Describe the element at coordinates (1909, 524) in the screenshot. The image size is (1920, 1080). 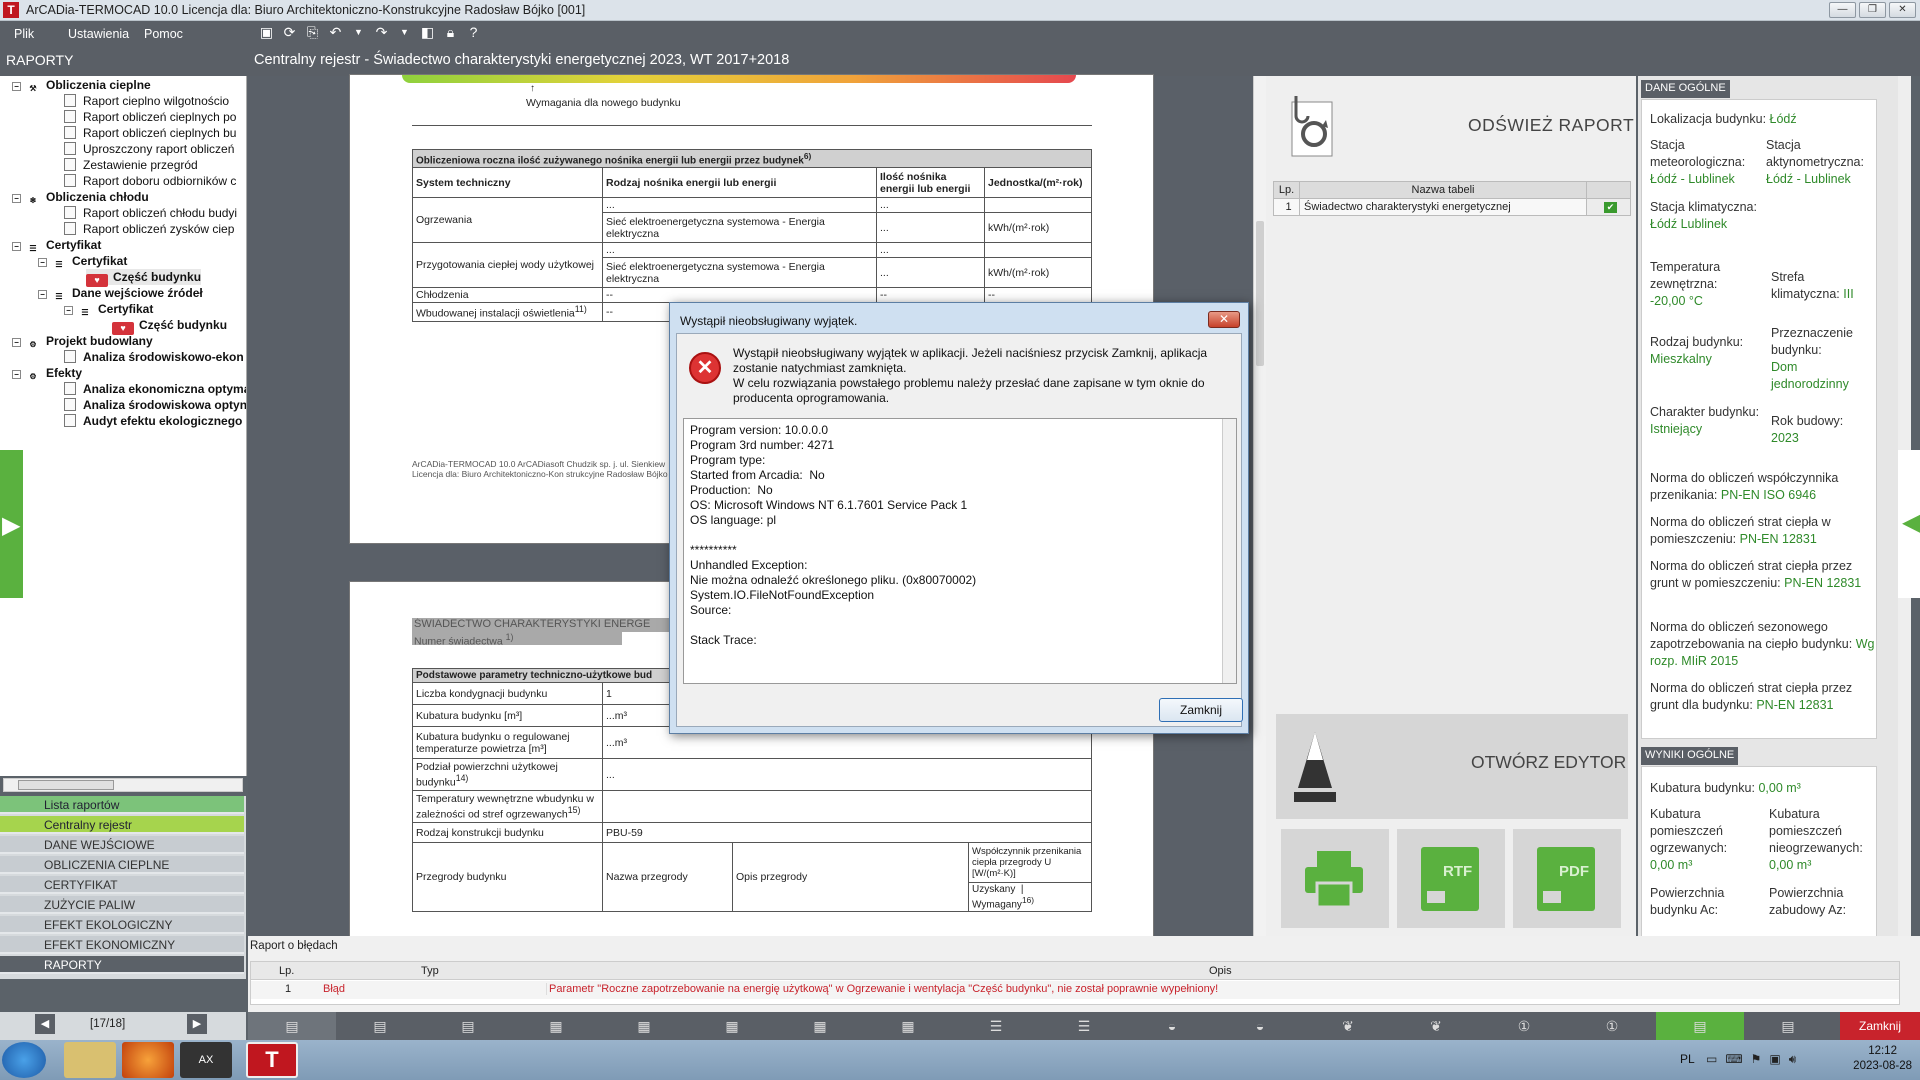
I see `collapse-right-button: ◀` at that location.